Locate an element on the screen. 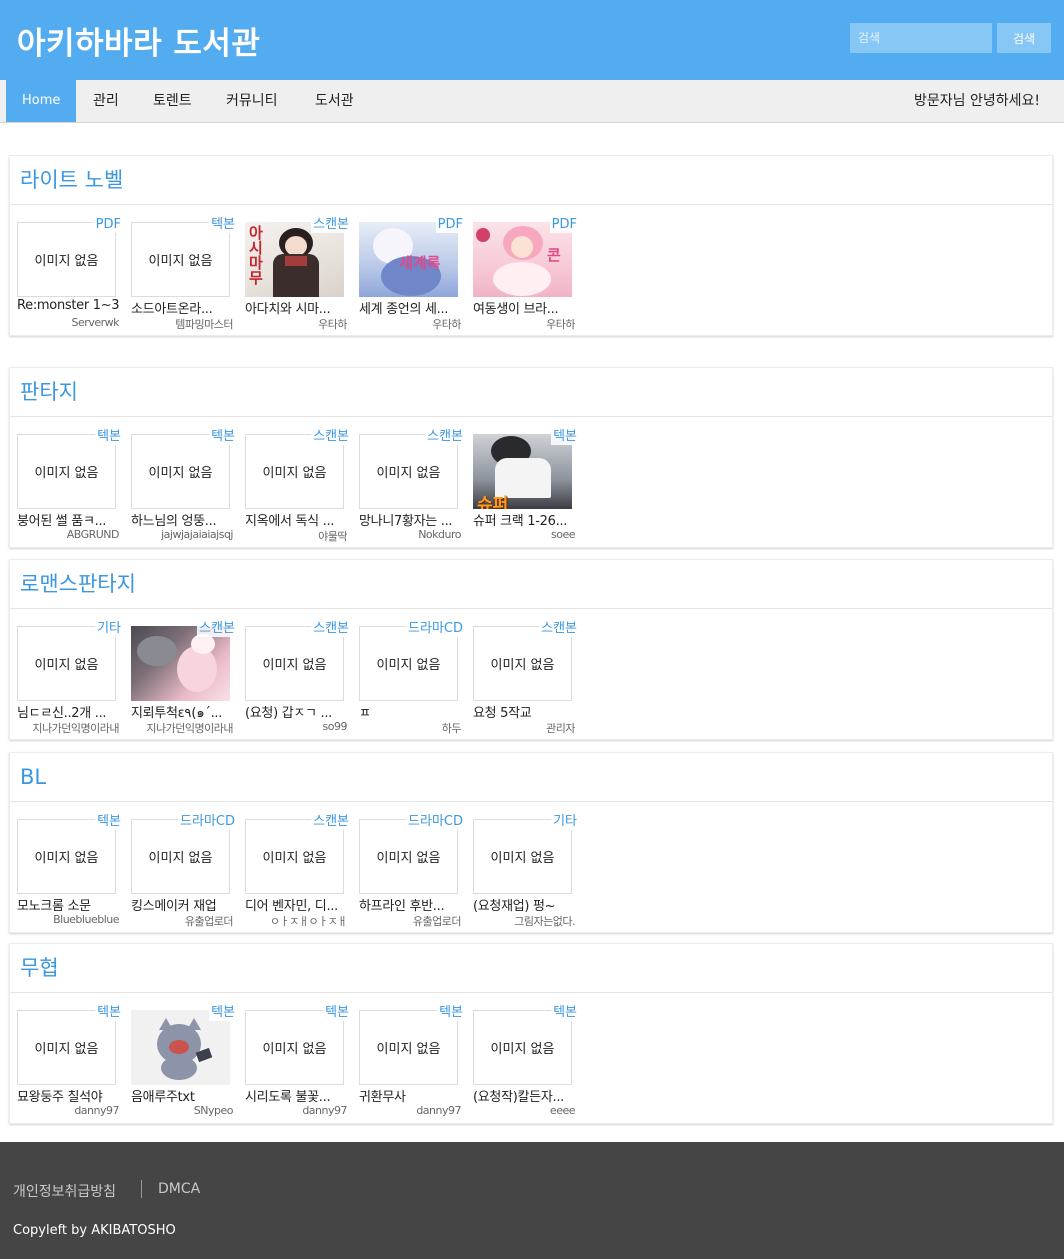 The height and width of the screenshot is (1259, 1064). book-card: 아시마무 스캔본 아다치와 시마... 우타하 is located at coordinates (297, 276).